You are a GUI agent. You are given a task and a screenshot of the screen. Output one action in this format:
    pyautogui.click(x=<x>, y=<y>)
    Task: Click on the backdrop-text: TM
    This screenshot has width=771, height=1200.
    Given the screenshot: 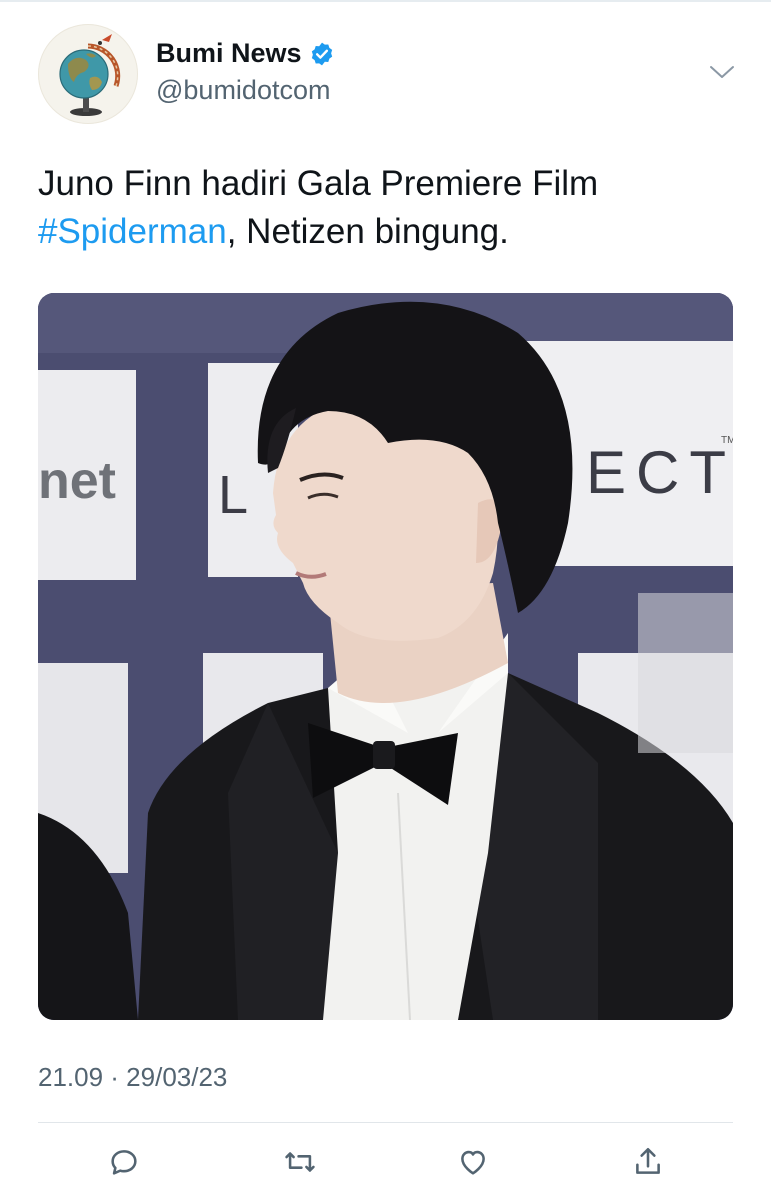 What is the action you would take?
    pyautogui.click(x=727, y=440)
    